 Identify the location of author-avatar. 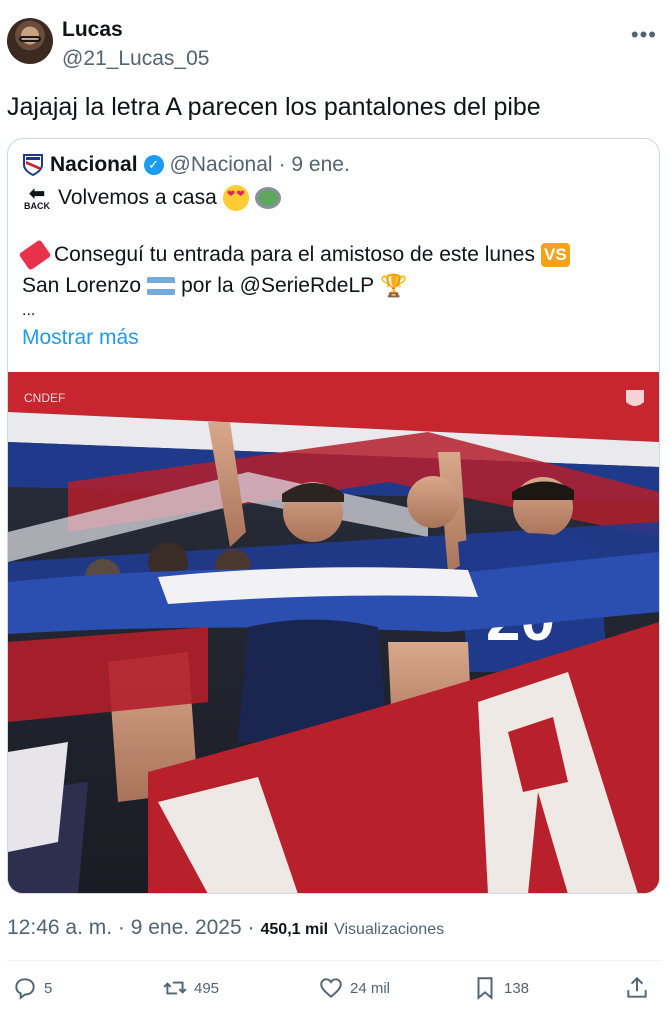
(30, 41).